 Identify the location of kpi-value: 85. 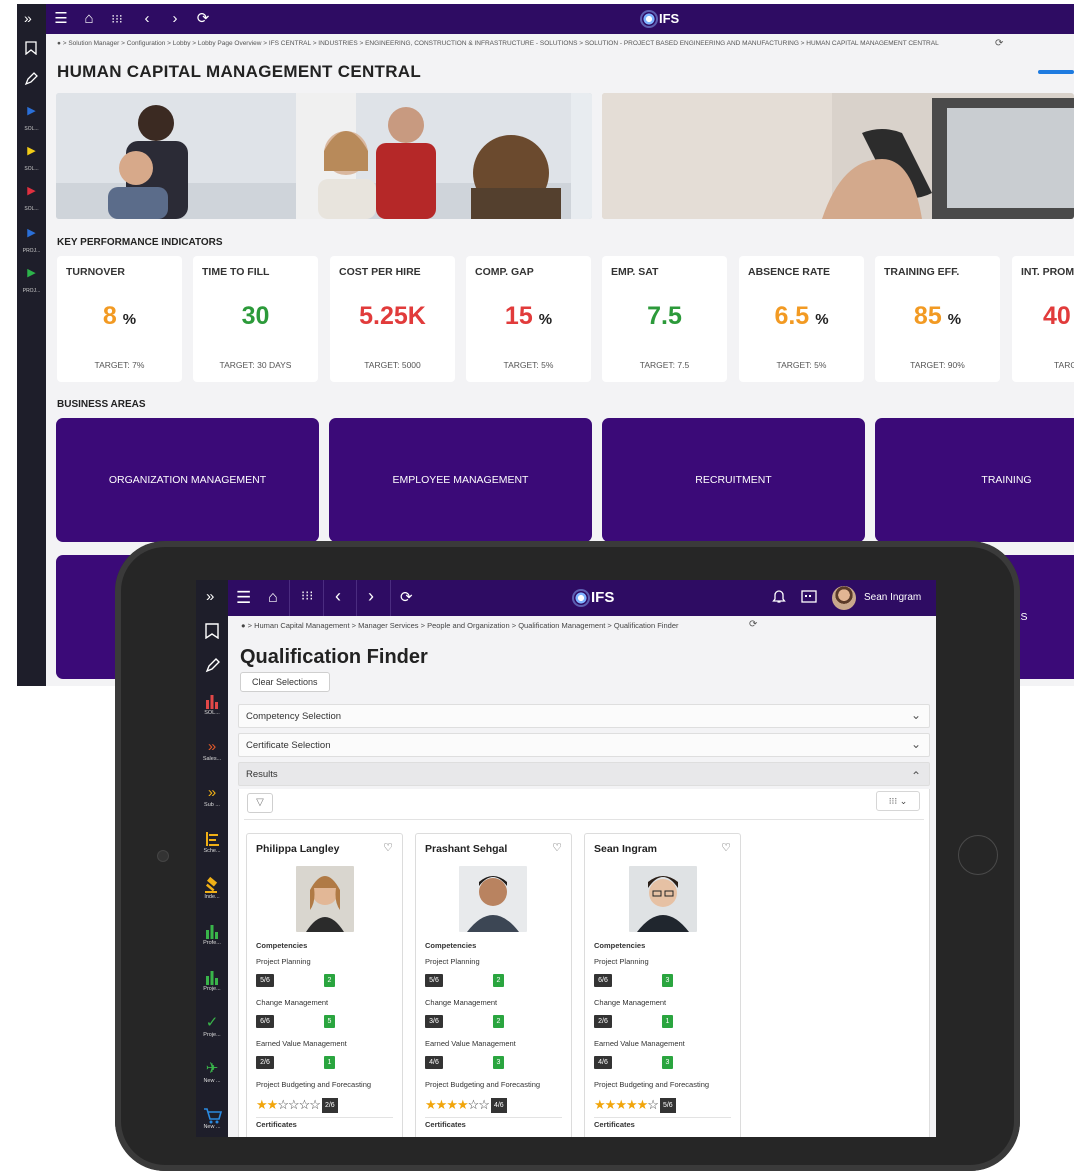
(927, 316).